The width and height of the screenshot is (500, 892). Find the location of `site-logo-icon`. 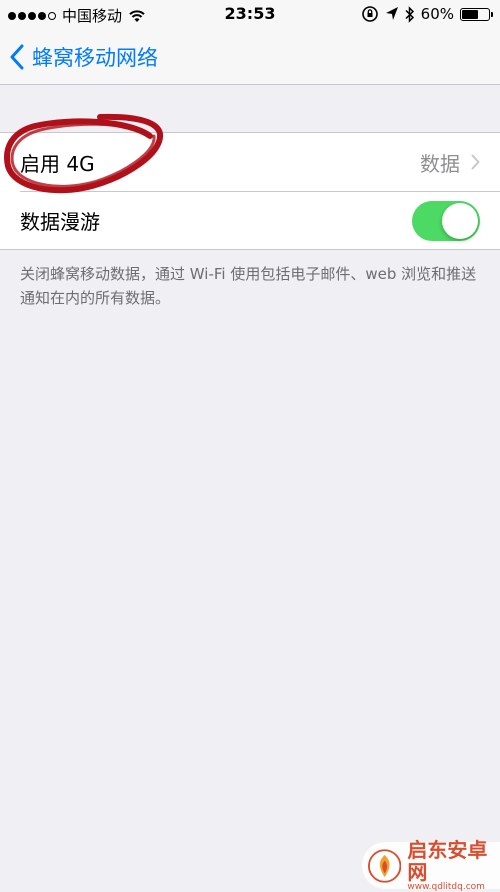

site-logo-icon is located at coordinates (385, 865).